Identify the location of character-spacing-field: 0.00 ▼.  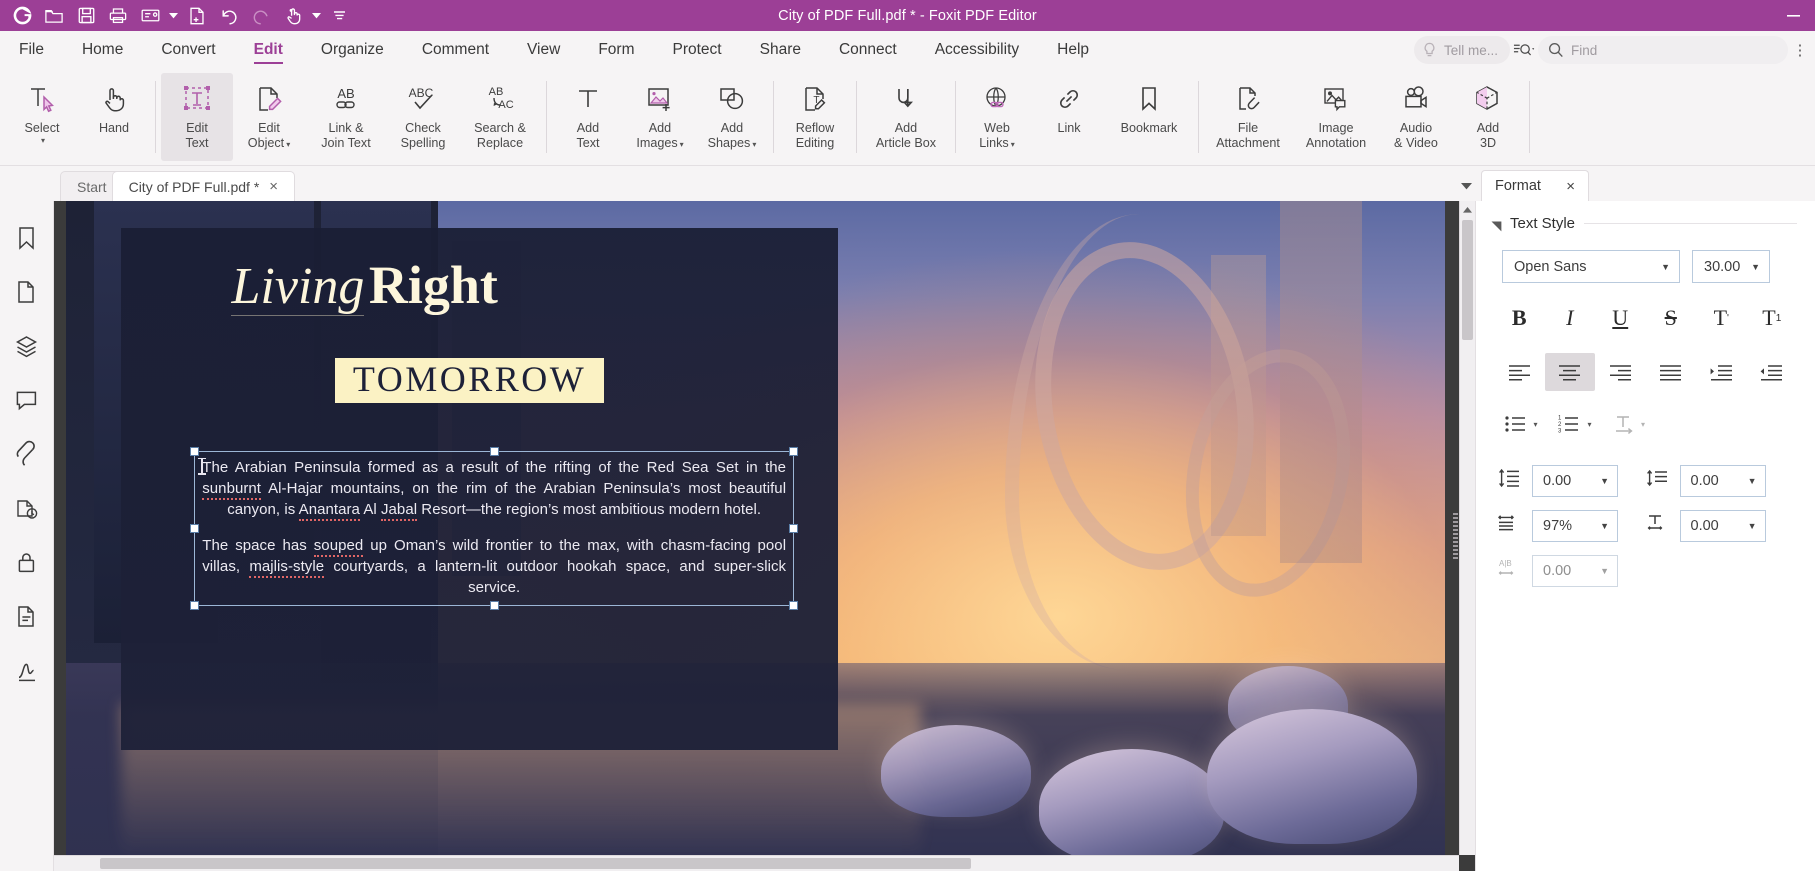
(1575, 571).